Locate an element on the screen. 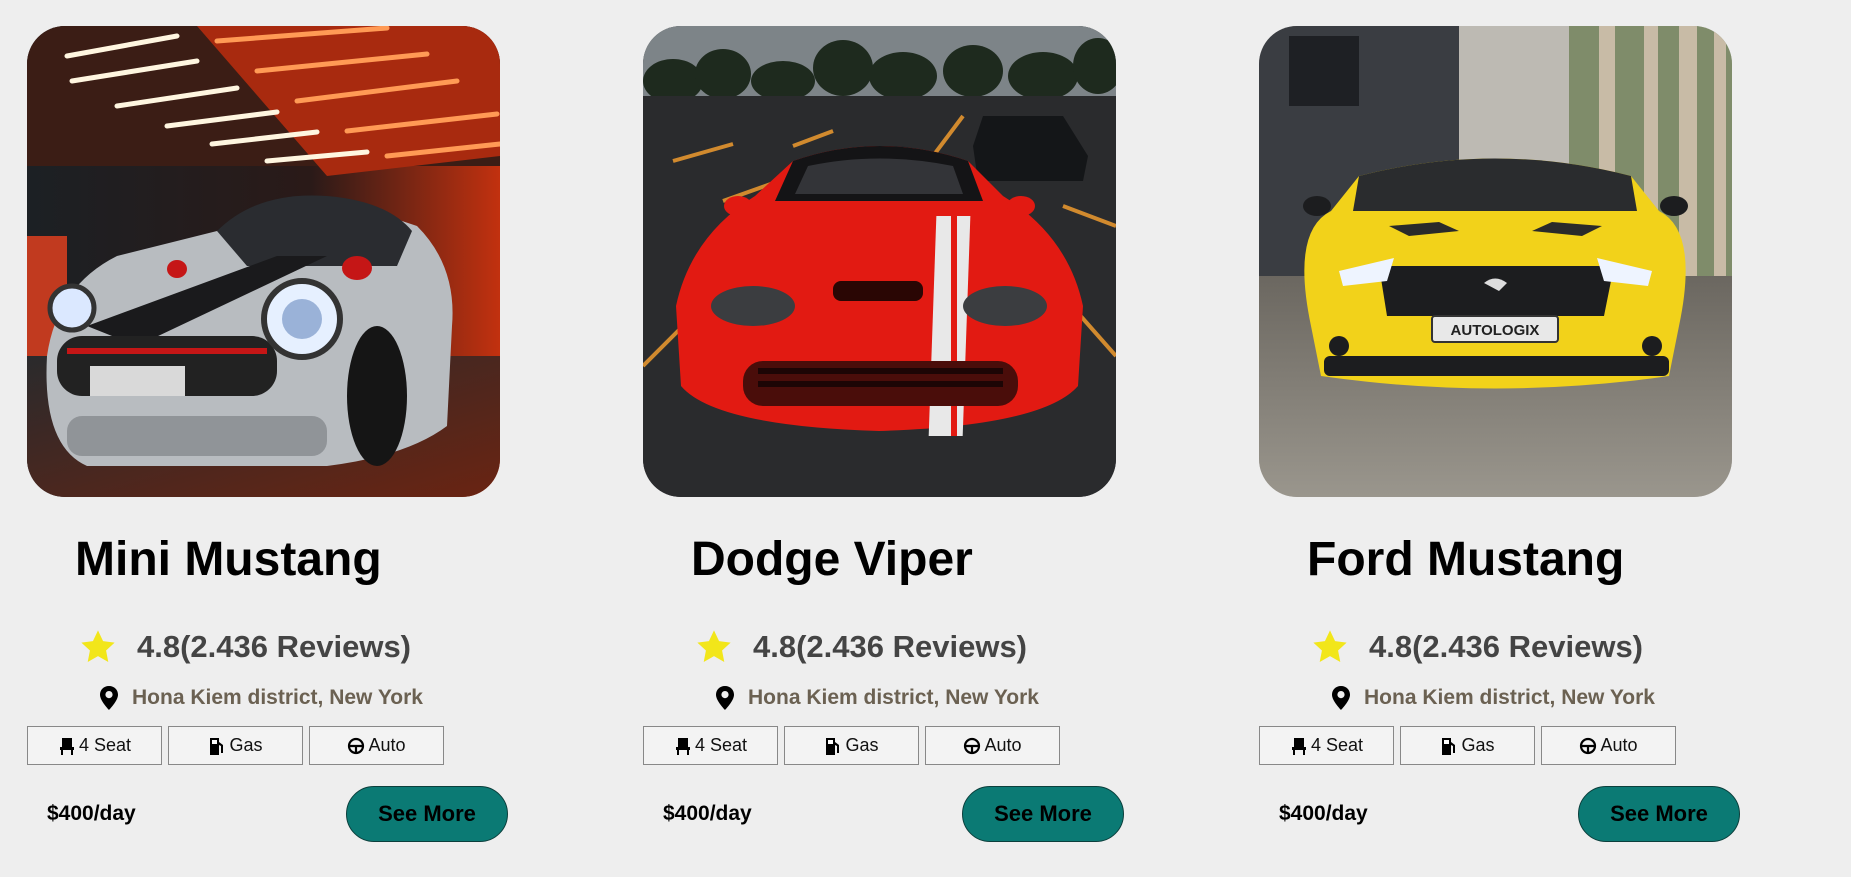 This screenshot has height=877, width=1851. car-name: Ford Mustang is located at coordinates (1466, 559).